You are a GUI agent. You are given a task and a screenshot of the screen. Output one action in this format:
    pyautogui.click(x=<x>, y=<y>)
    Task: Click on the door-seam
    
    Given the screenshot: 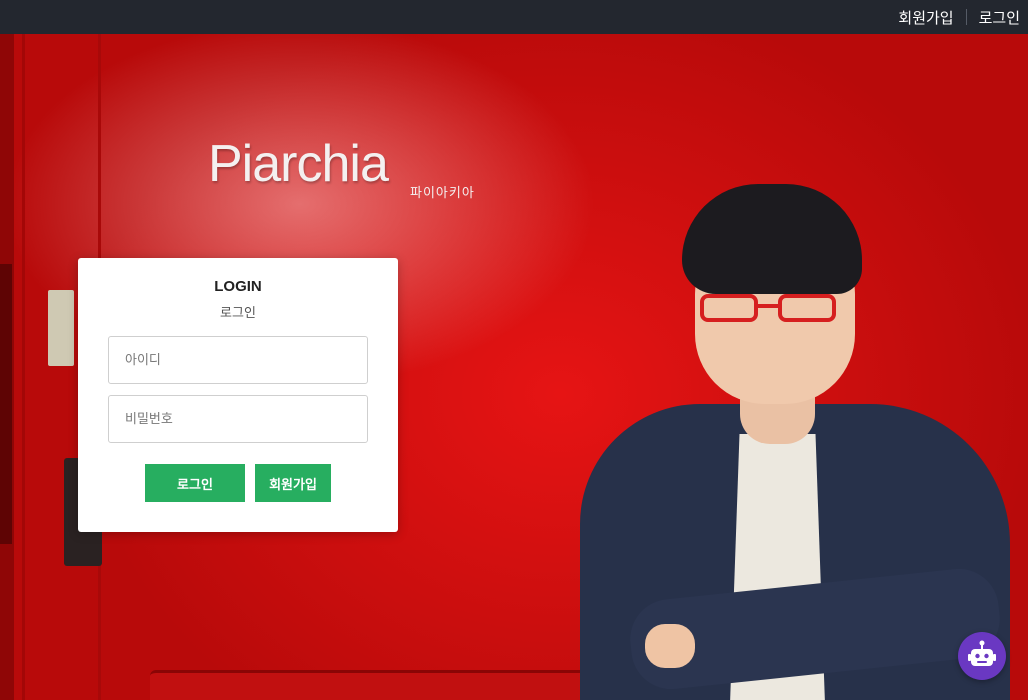 What is the action you would take?
    pyautogui.click(x=23, y=367)
    